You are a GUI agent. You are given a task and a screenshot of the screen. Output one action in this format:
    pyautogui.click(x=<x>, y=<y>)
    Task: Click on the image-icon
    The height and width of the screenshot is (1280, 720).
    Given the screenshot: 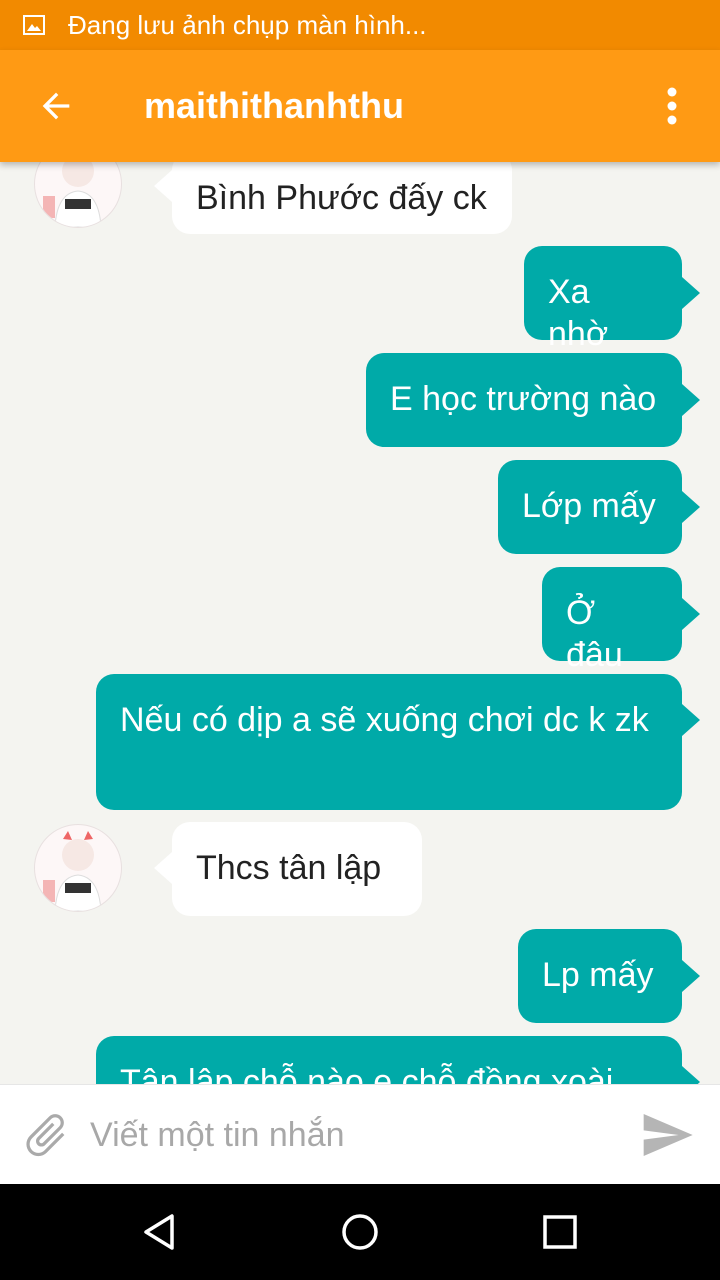 What is the action you would take?
    pyautogui.click(x=34, y=25)
    